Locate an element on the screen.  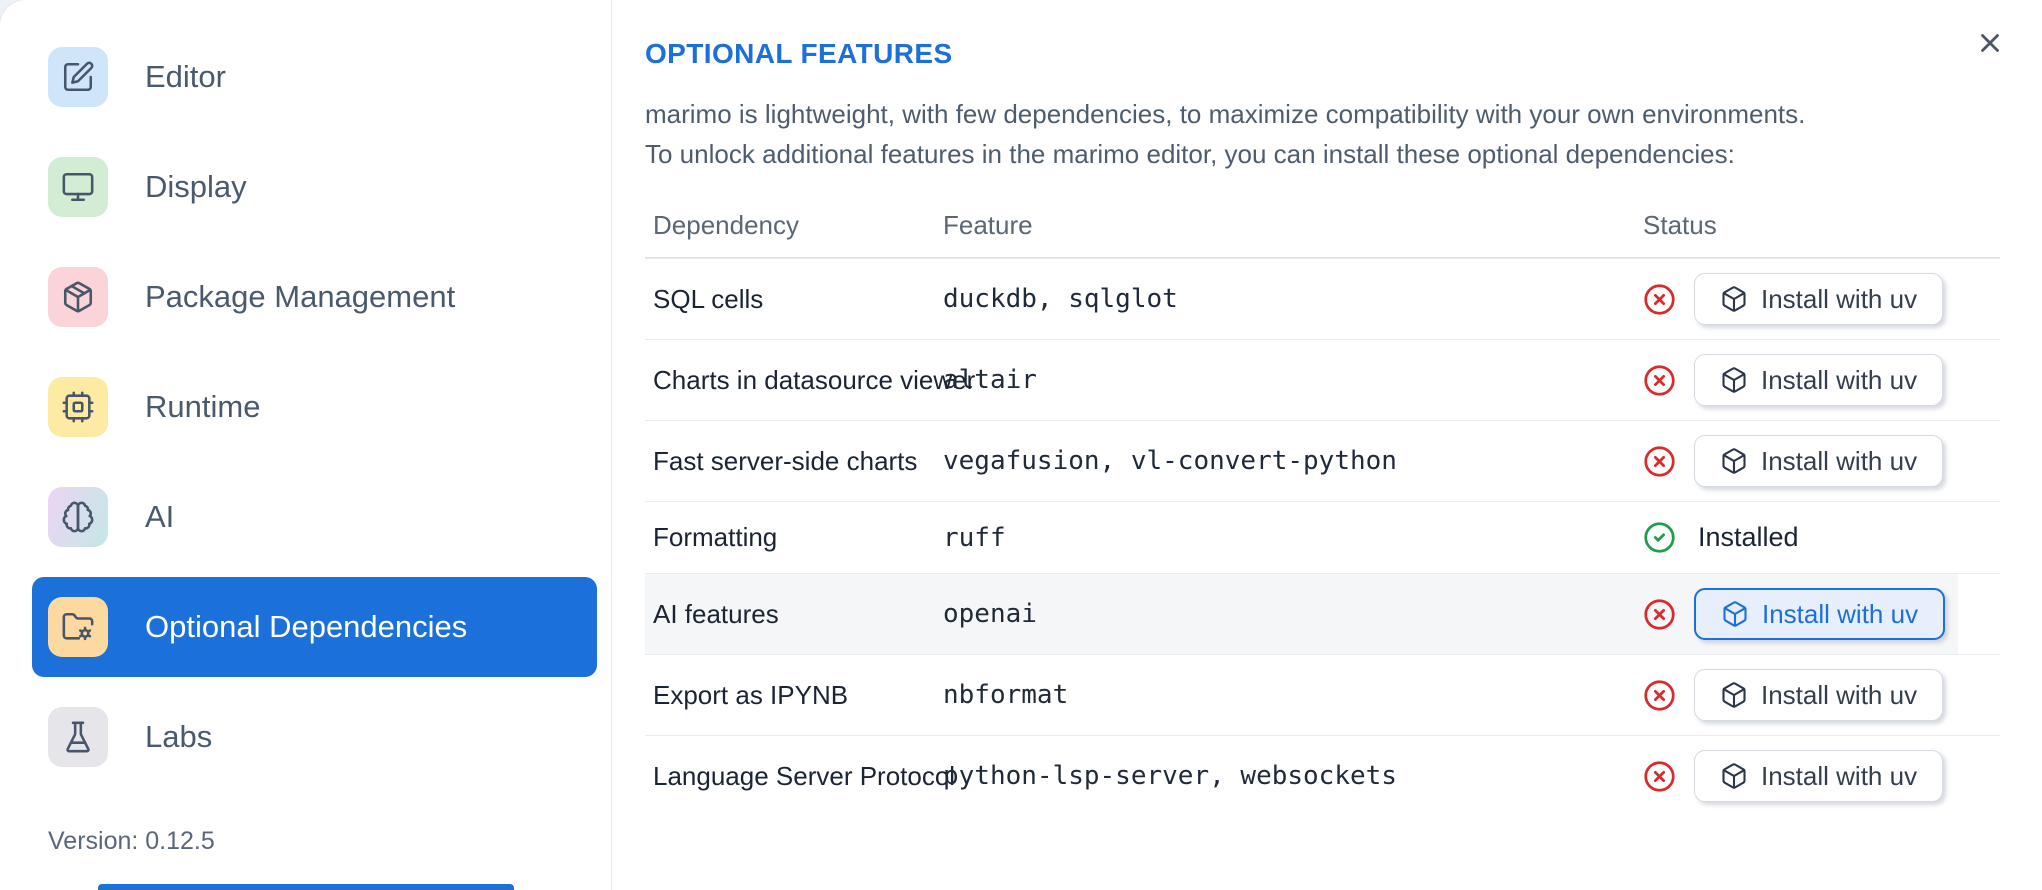
package-icon is located at coordinates (78, 297).